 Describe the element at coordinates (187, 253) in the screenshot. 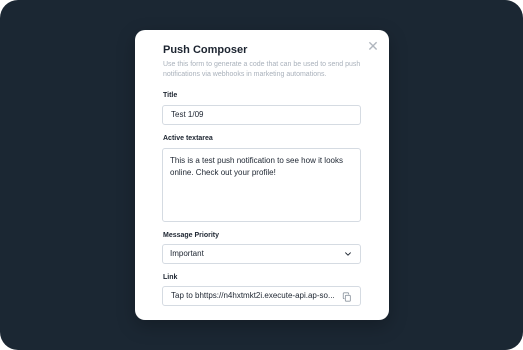

I see `message-priority-value: Important` at that location.